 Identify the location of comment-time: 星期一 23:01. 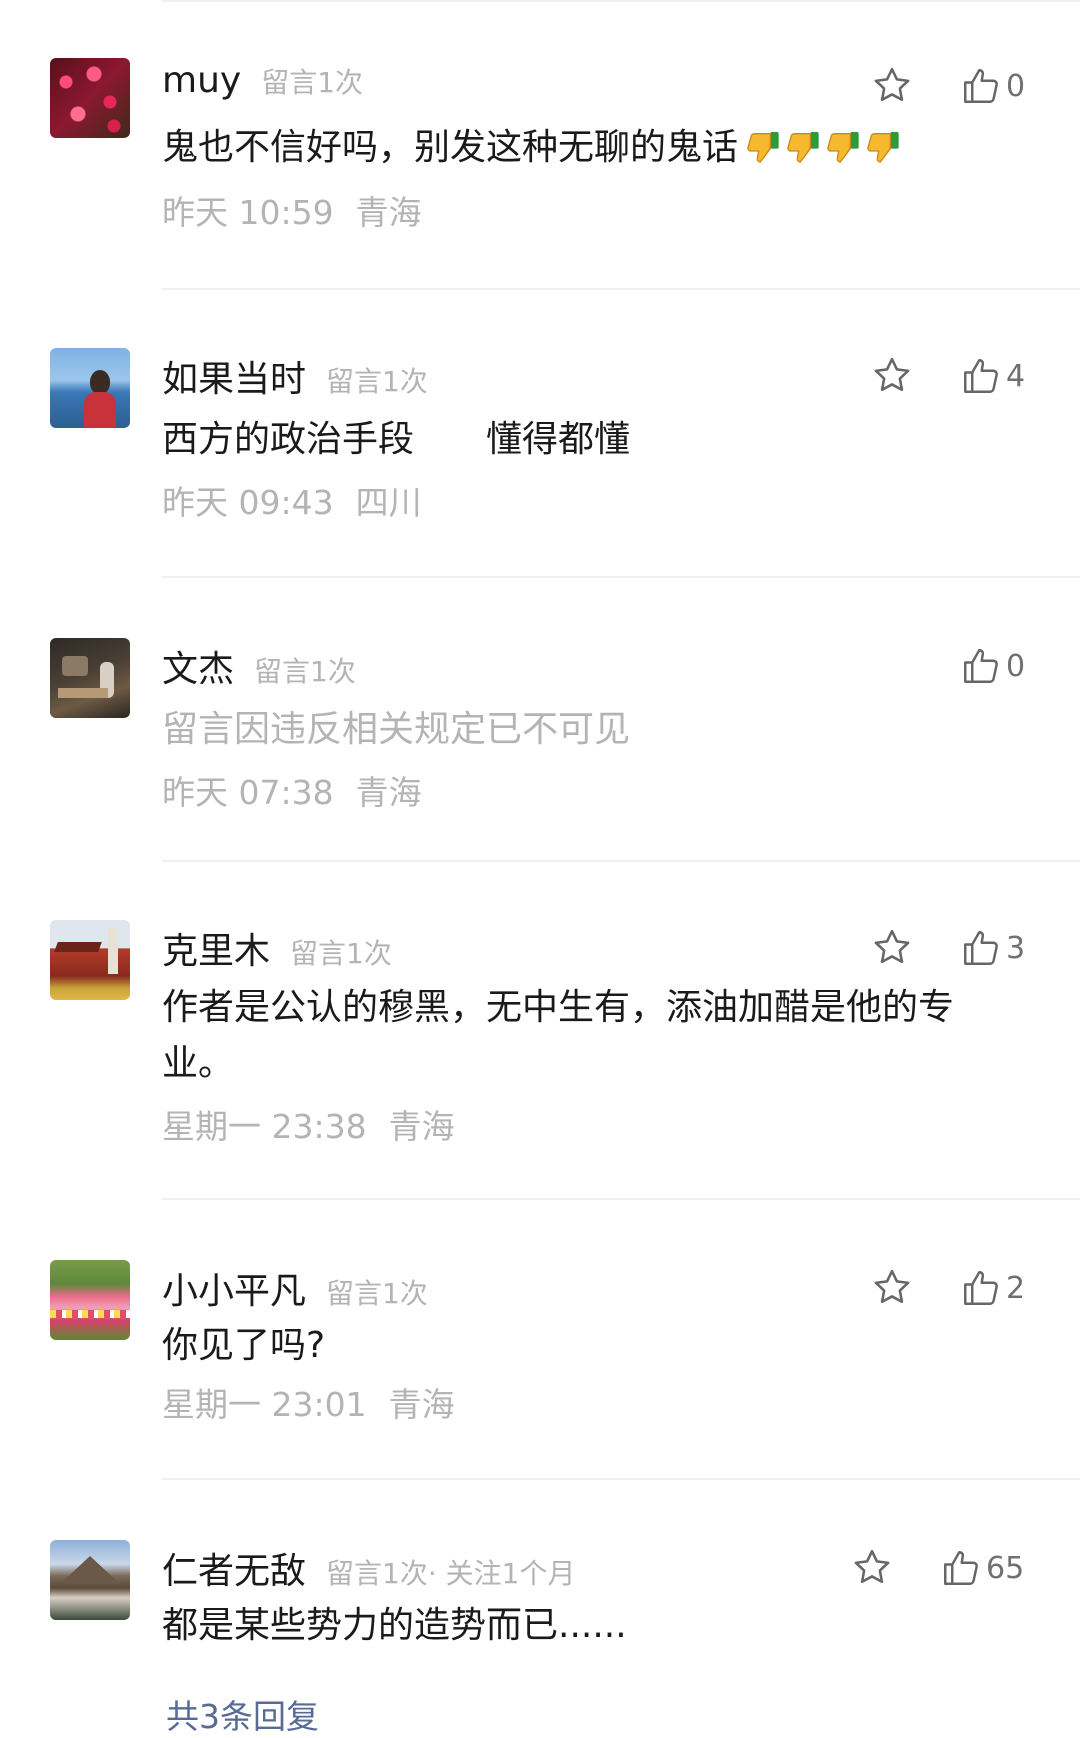
(264, 1404).